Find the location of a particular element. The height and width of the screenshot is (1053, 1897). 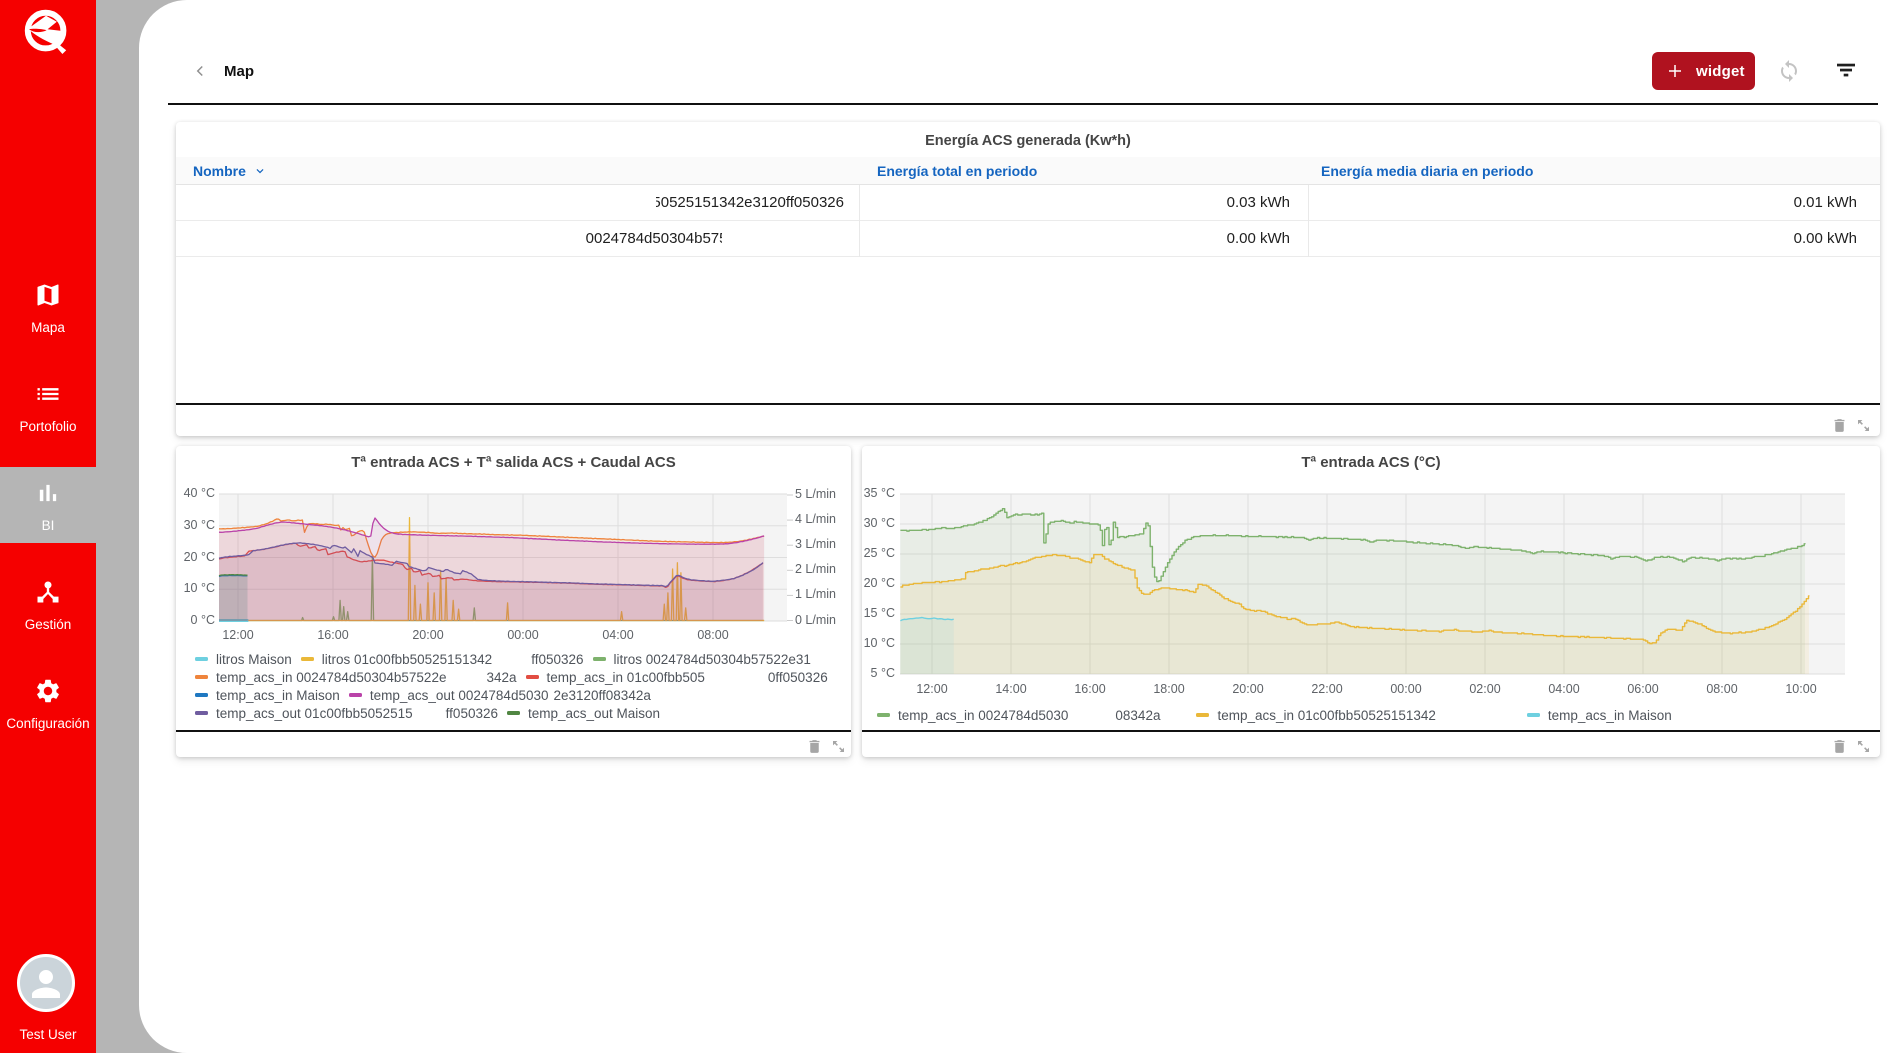

cell-name: 01c00fbb50525151342e3120ff050326 is located at coordinates (517, 203).